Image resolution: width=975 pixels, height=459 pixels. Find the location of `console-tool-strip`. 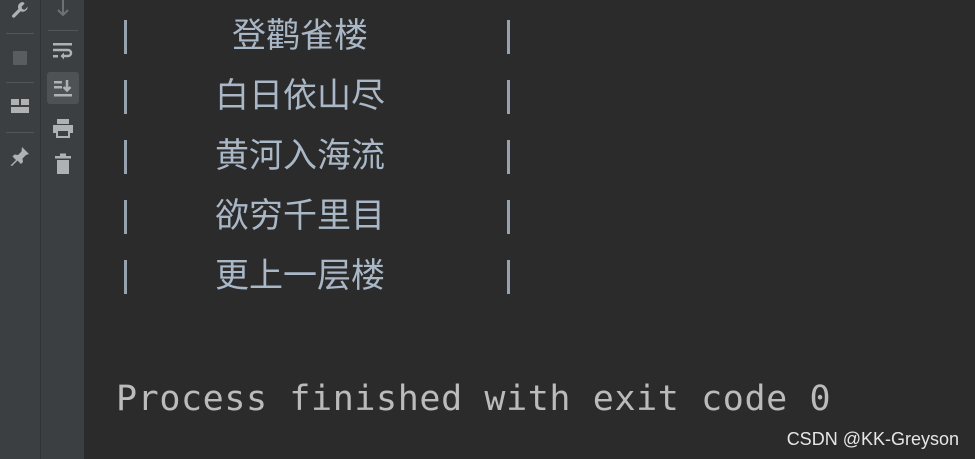

console-tool-strip is located at coordinates (63, 229).